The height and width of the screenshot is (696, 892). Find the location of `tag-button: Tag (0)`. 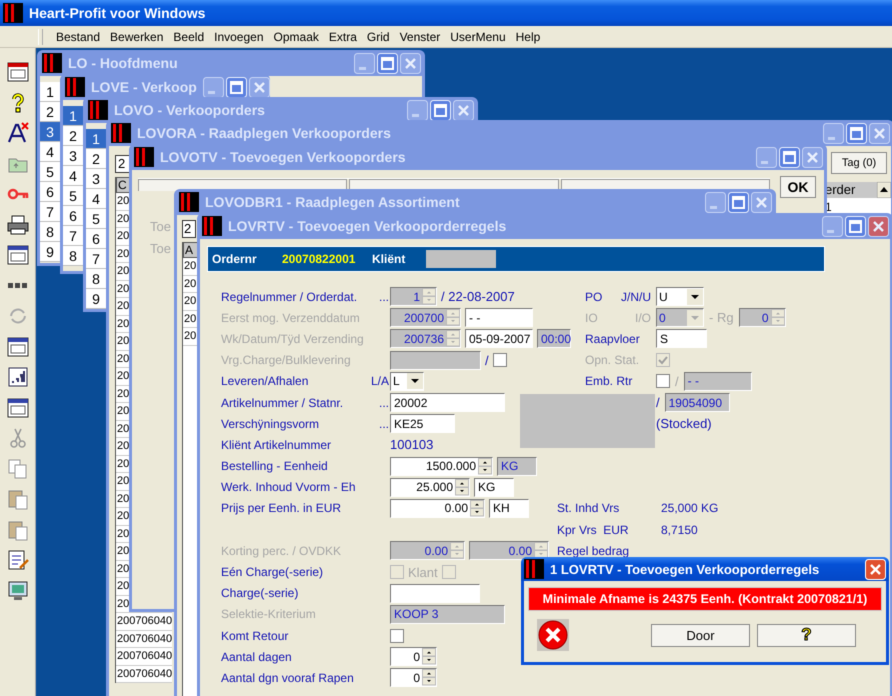

tag-button: Tag (0) is located at coordinates (859, 163).